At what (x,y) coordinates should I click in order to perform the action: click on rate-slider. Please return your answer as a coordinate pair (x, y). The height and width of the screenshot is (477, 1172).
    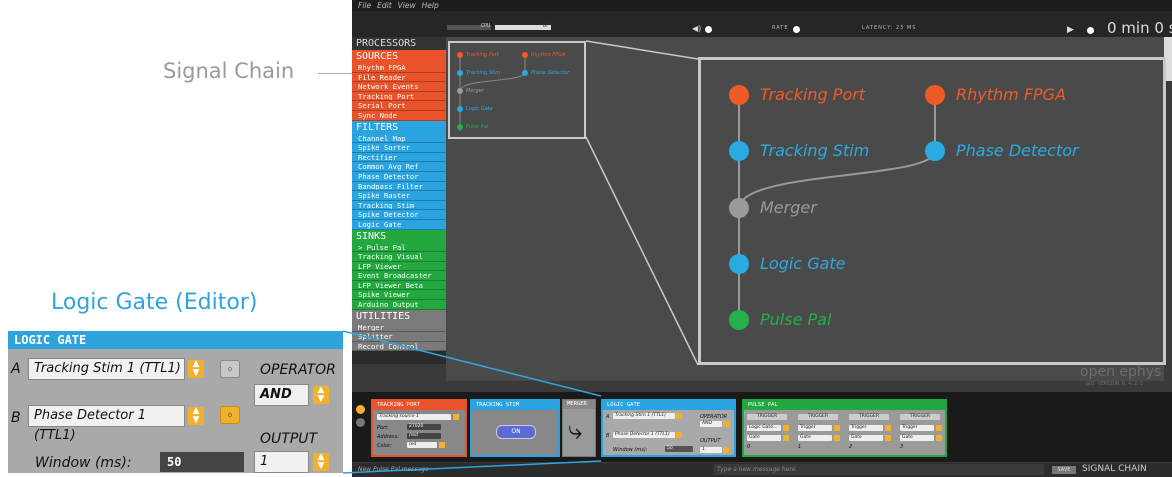
    Looking at the image, I should click on (796, 29).